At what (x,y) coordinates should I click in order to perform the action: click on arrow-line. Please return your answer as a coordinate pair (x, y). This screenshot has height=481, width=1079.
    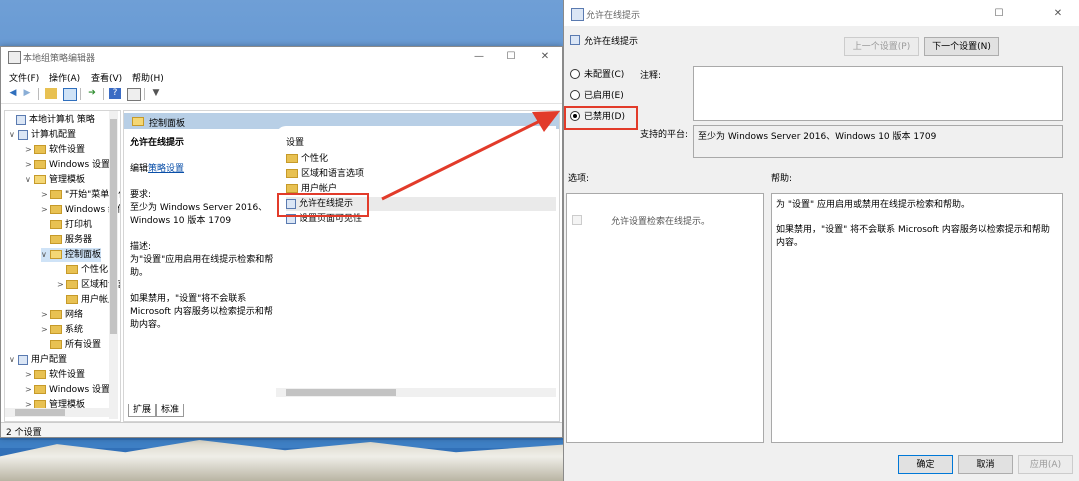
    Looking at the image, I should click on (462, 159).